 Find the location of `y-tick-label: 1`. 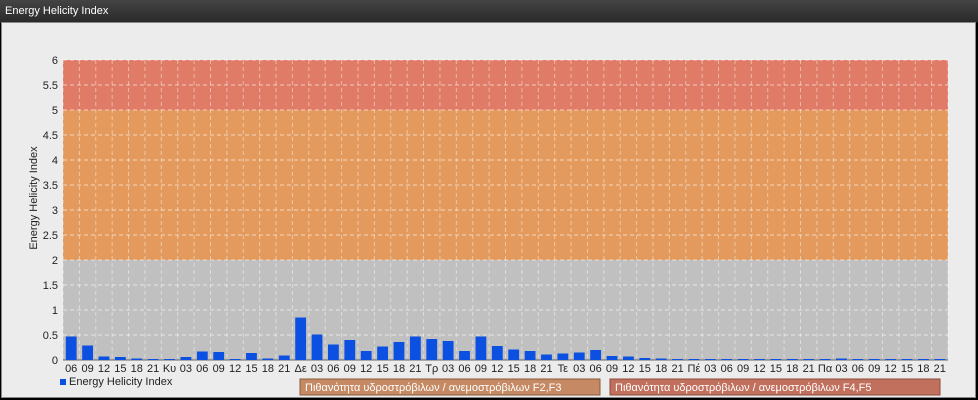

y-tick-label: 1 is located at coordinates (55, 311).